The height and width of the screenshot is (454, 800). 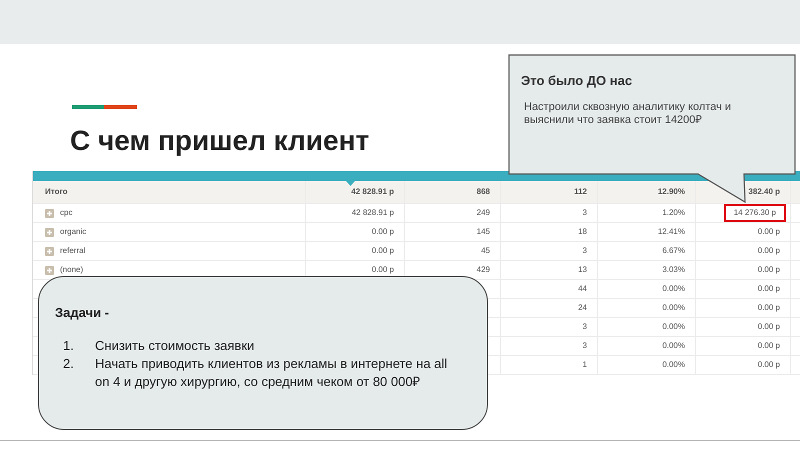 What do you see at coordinates (673, 213) in the screenshot?
I see `table-cell: 1.20%` at bounding box center [673, 213].